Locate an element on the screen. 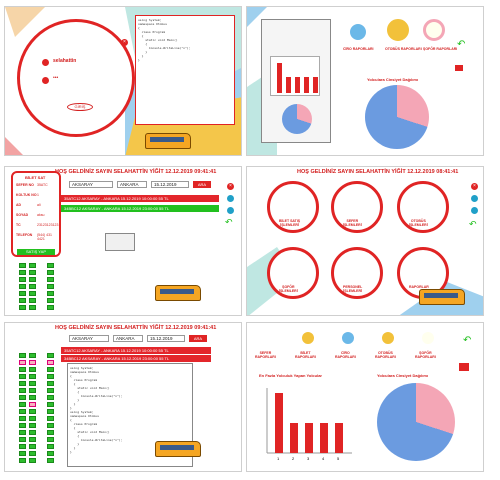 This screenshot has height=480, width=500. tab-otobus: OTOBÜS RAPORLARI is located at coordinates (403, 49).